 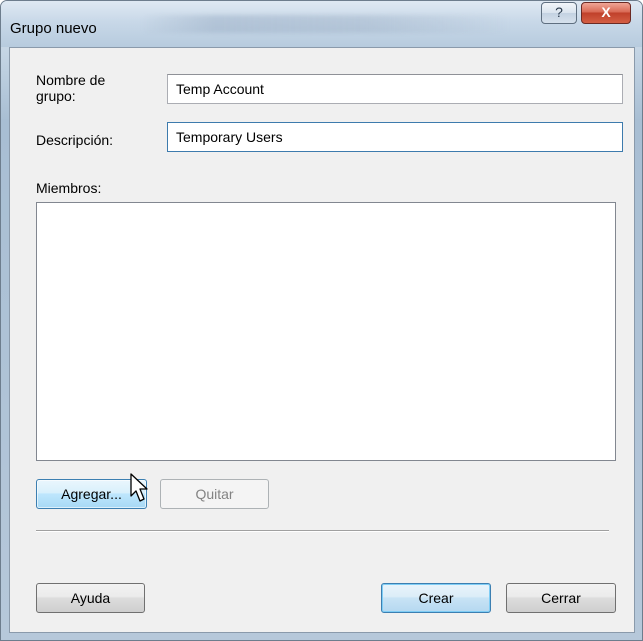 I want to click on close-title-button: X, so click(x=606, y=13).